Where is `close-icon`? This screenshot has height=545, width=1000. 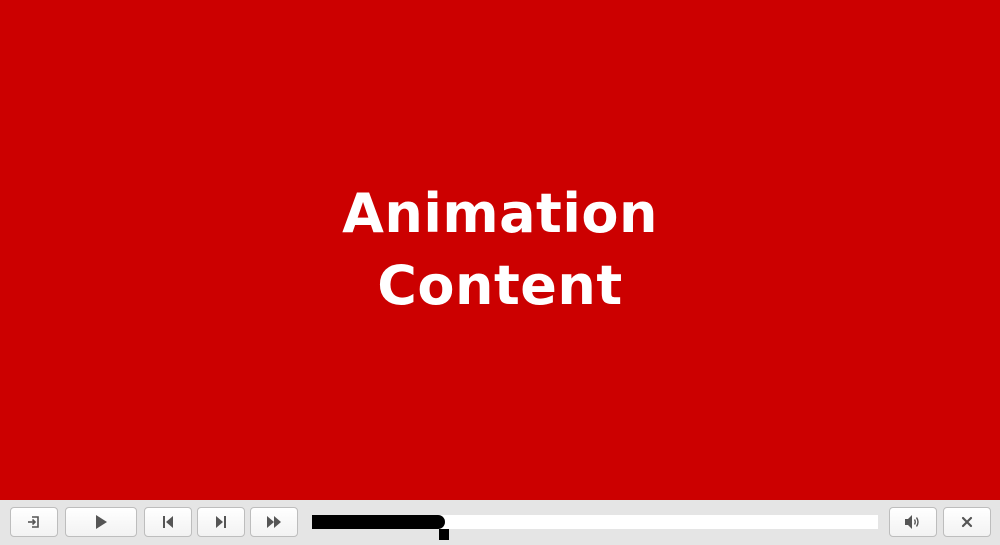
close-icon is located at coordinates (967, 522).